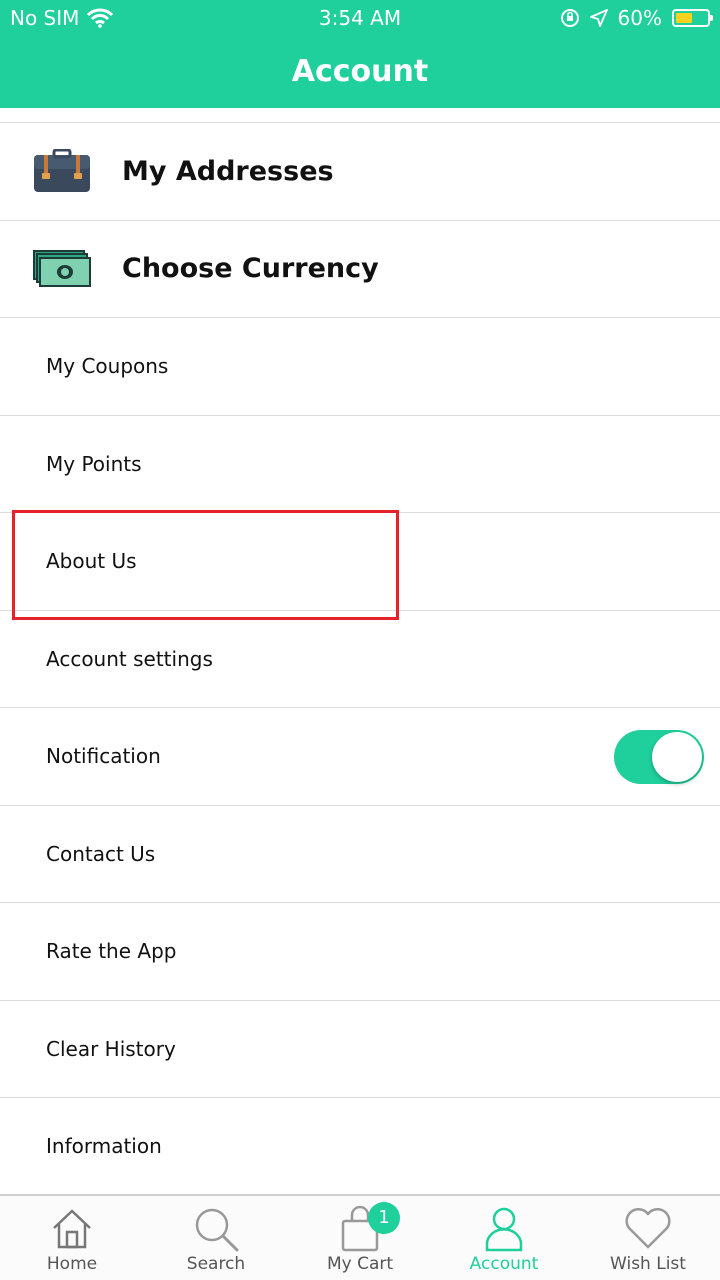 This screenshot has width=720, height=1280. I want to click on tab-search: Search, so click(216, 1238).